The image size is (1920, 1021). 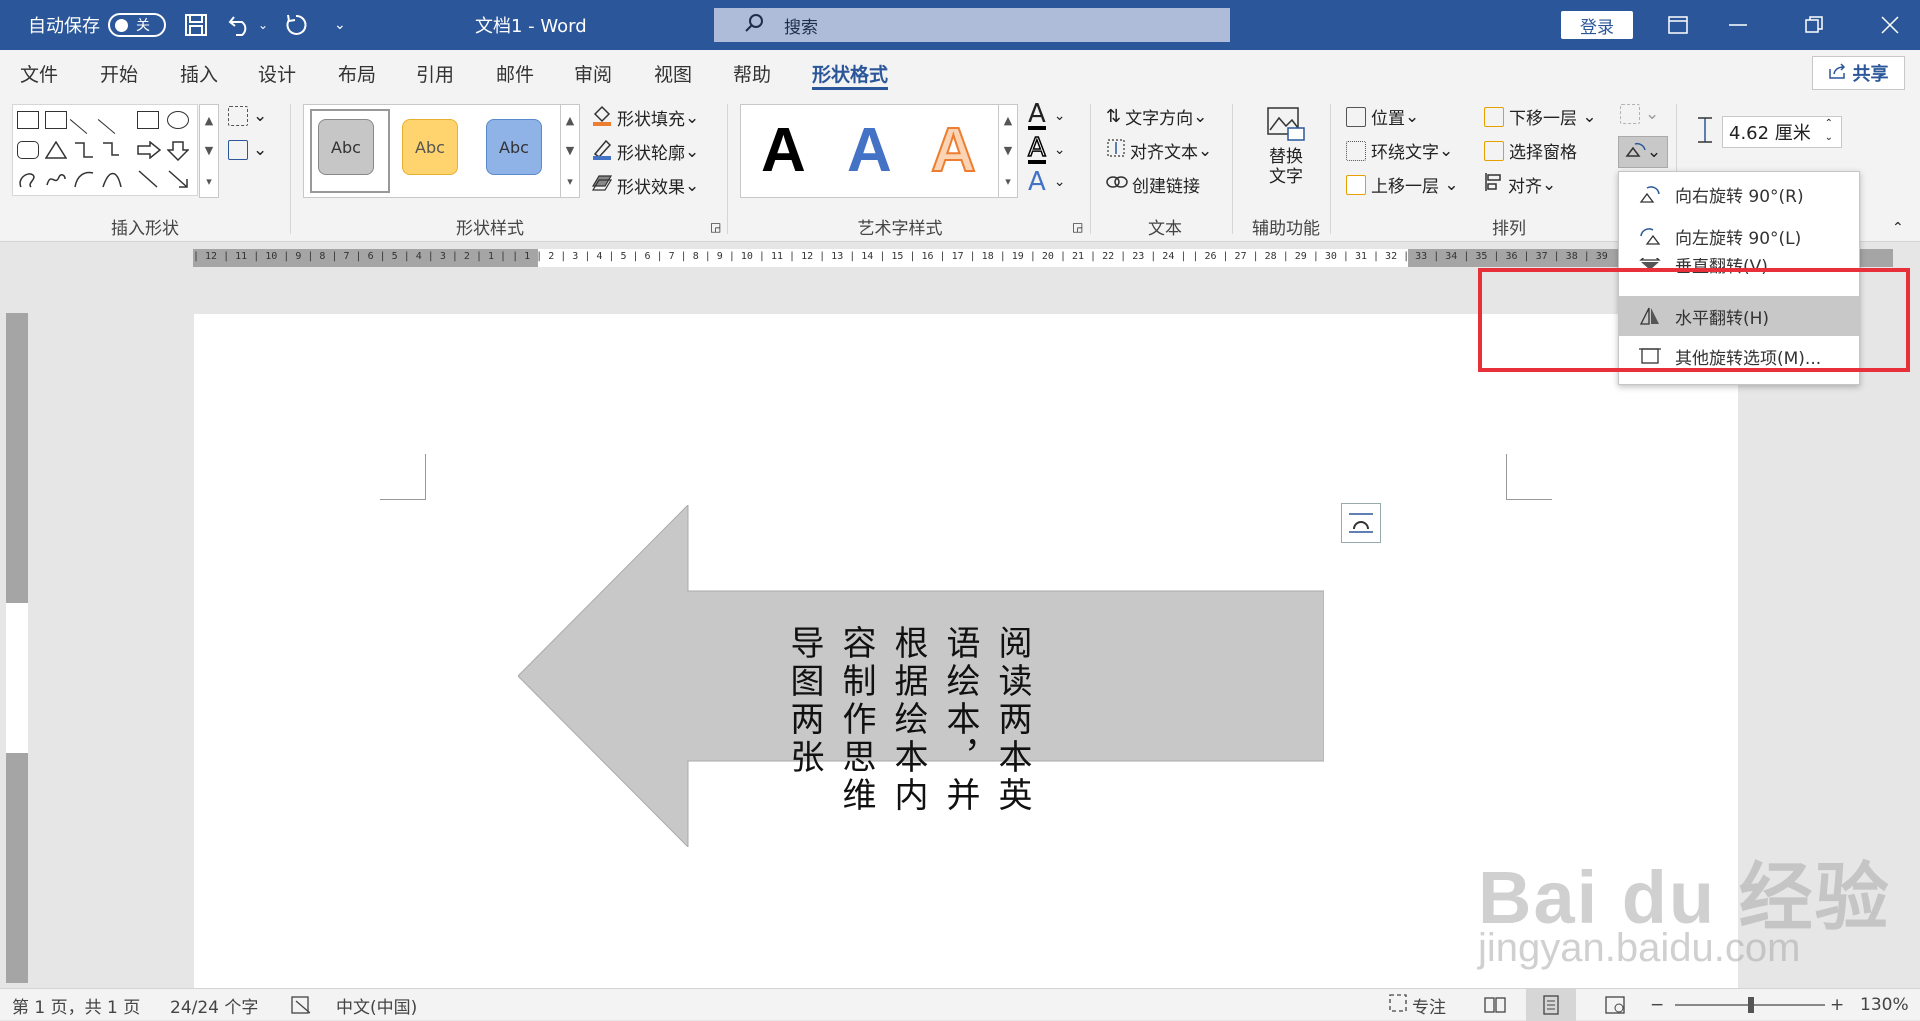 I want to click on freeform-shape-icon, so click(x=28, y=178).